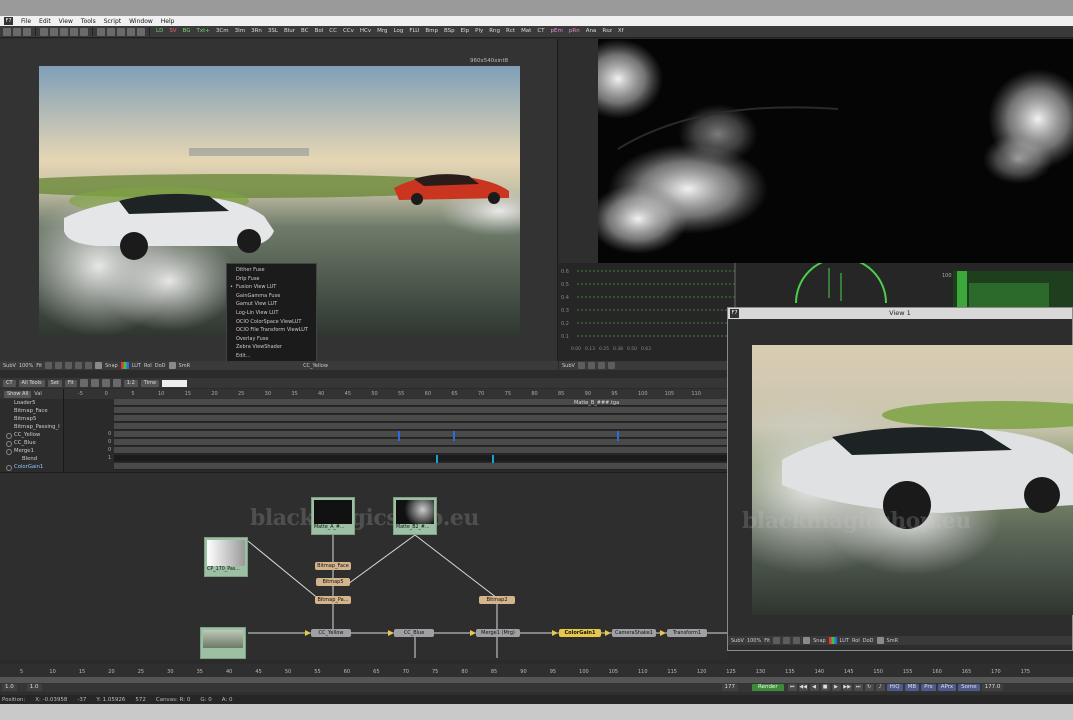  What do you see at coordinates (31, 419) in the screenshot?
I see `timeline-item: Bitmap5` at bounding box center [31, 419].